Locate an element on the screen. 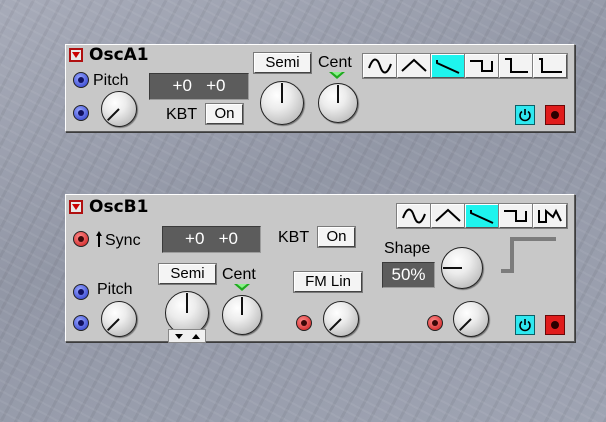 Image resolution: width=606 pixels, height=422 pixels. narrow-pulse-wave-button is located at coordinates (550, 66).